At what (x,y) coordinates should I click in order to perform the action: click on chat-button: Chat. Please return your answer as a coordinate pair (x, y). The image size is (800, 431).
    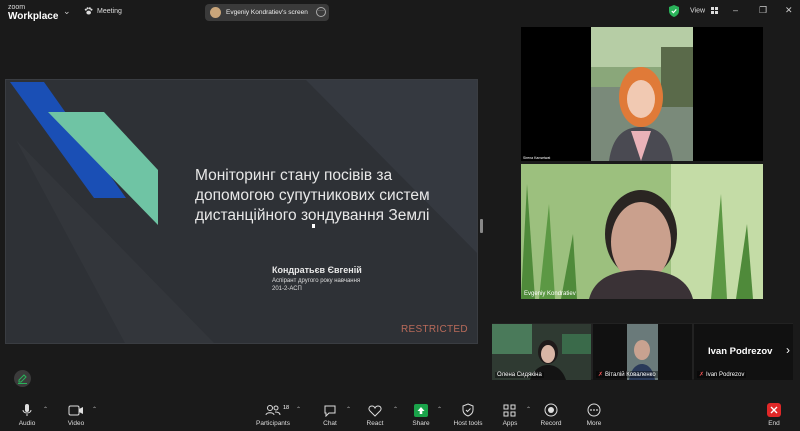
    Looking at the image, I should click on (330, 414).